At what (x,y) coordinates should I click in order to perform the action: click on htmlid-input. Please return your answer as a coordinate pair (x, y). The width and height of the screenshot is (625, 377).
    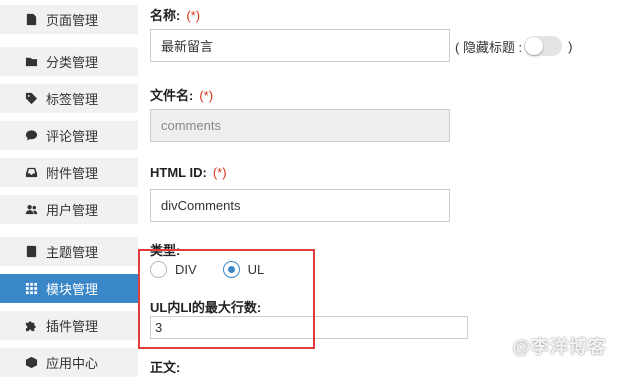
    Looking at the image, I should click on (300, 205).